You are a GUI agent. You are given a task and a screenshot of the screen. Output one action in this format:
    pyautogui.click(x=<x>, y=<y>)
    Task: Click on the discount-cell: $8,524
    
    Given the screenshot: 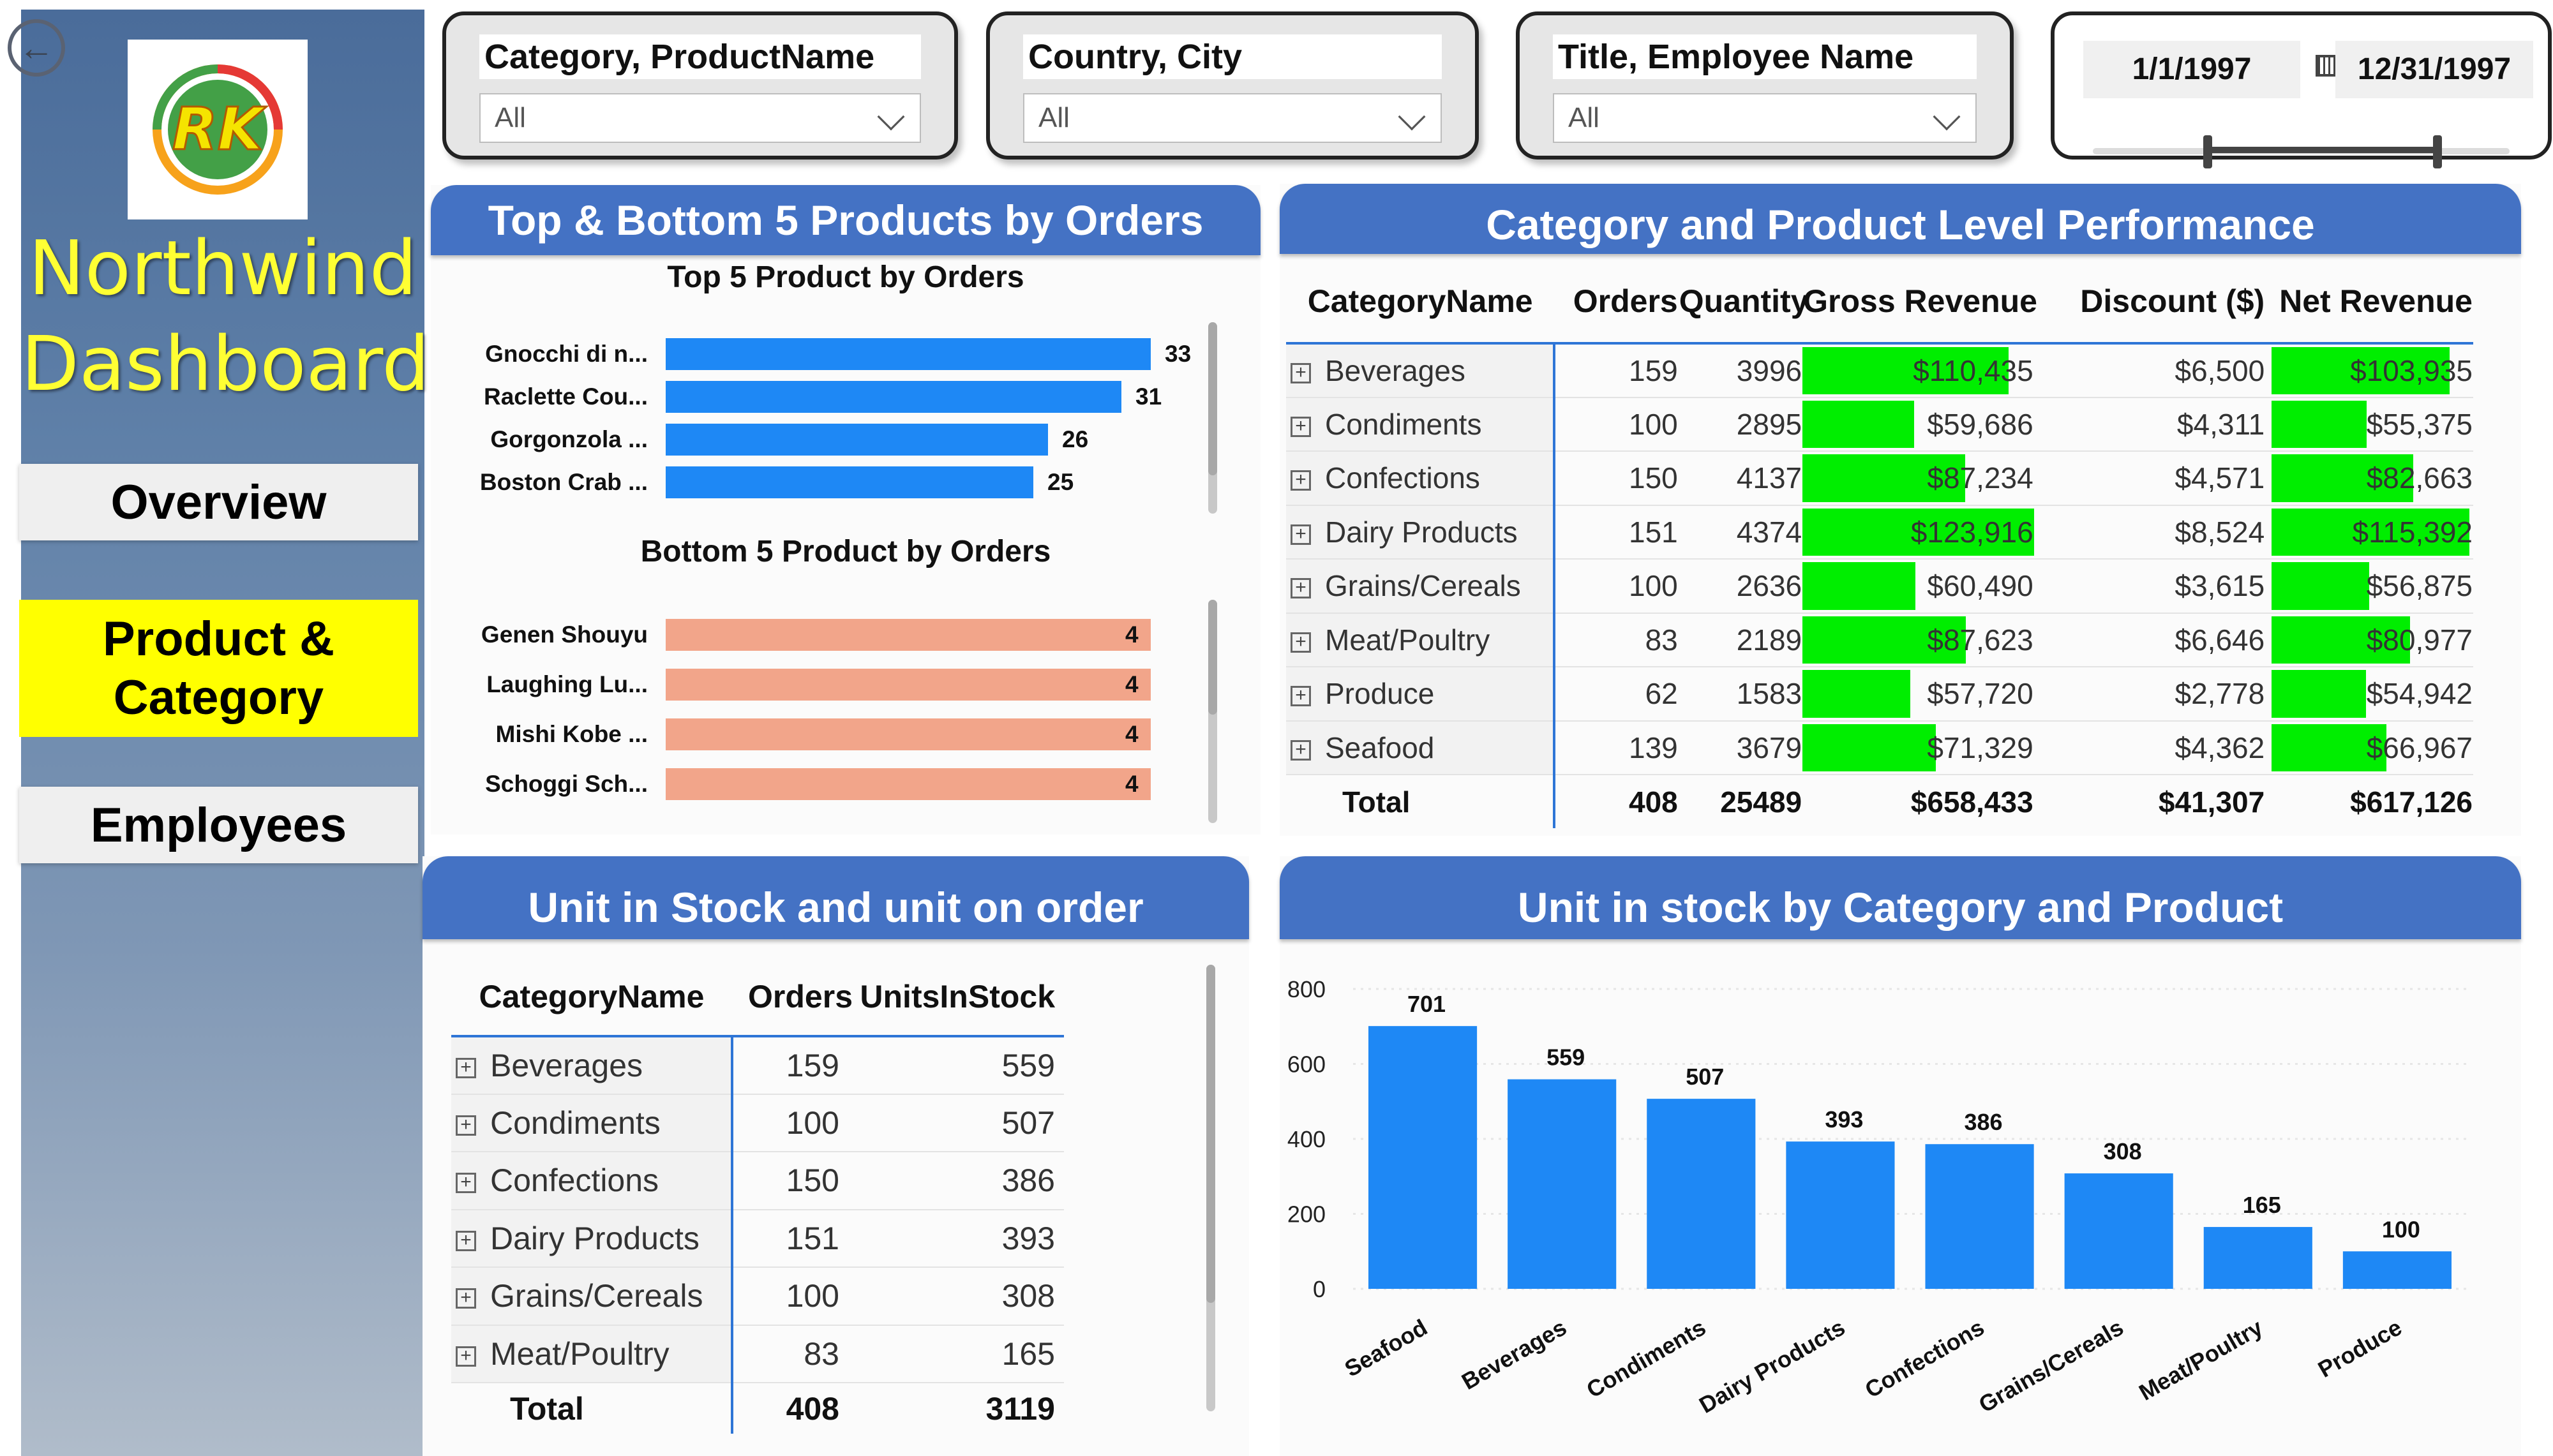 What is the action you would take?
    pyautogui.click(x=2149, y=532)
    